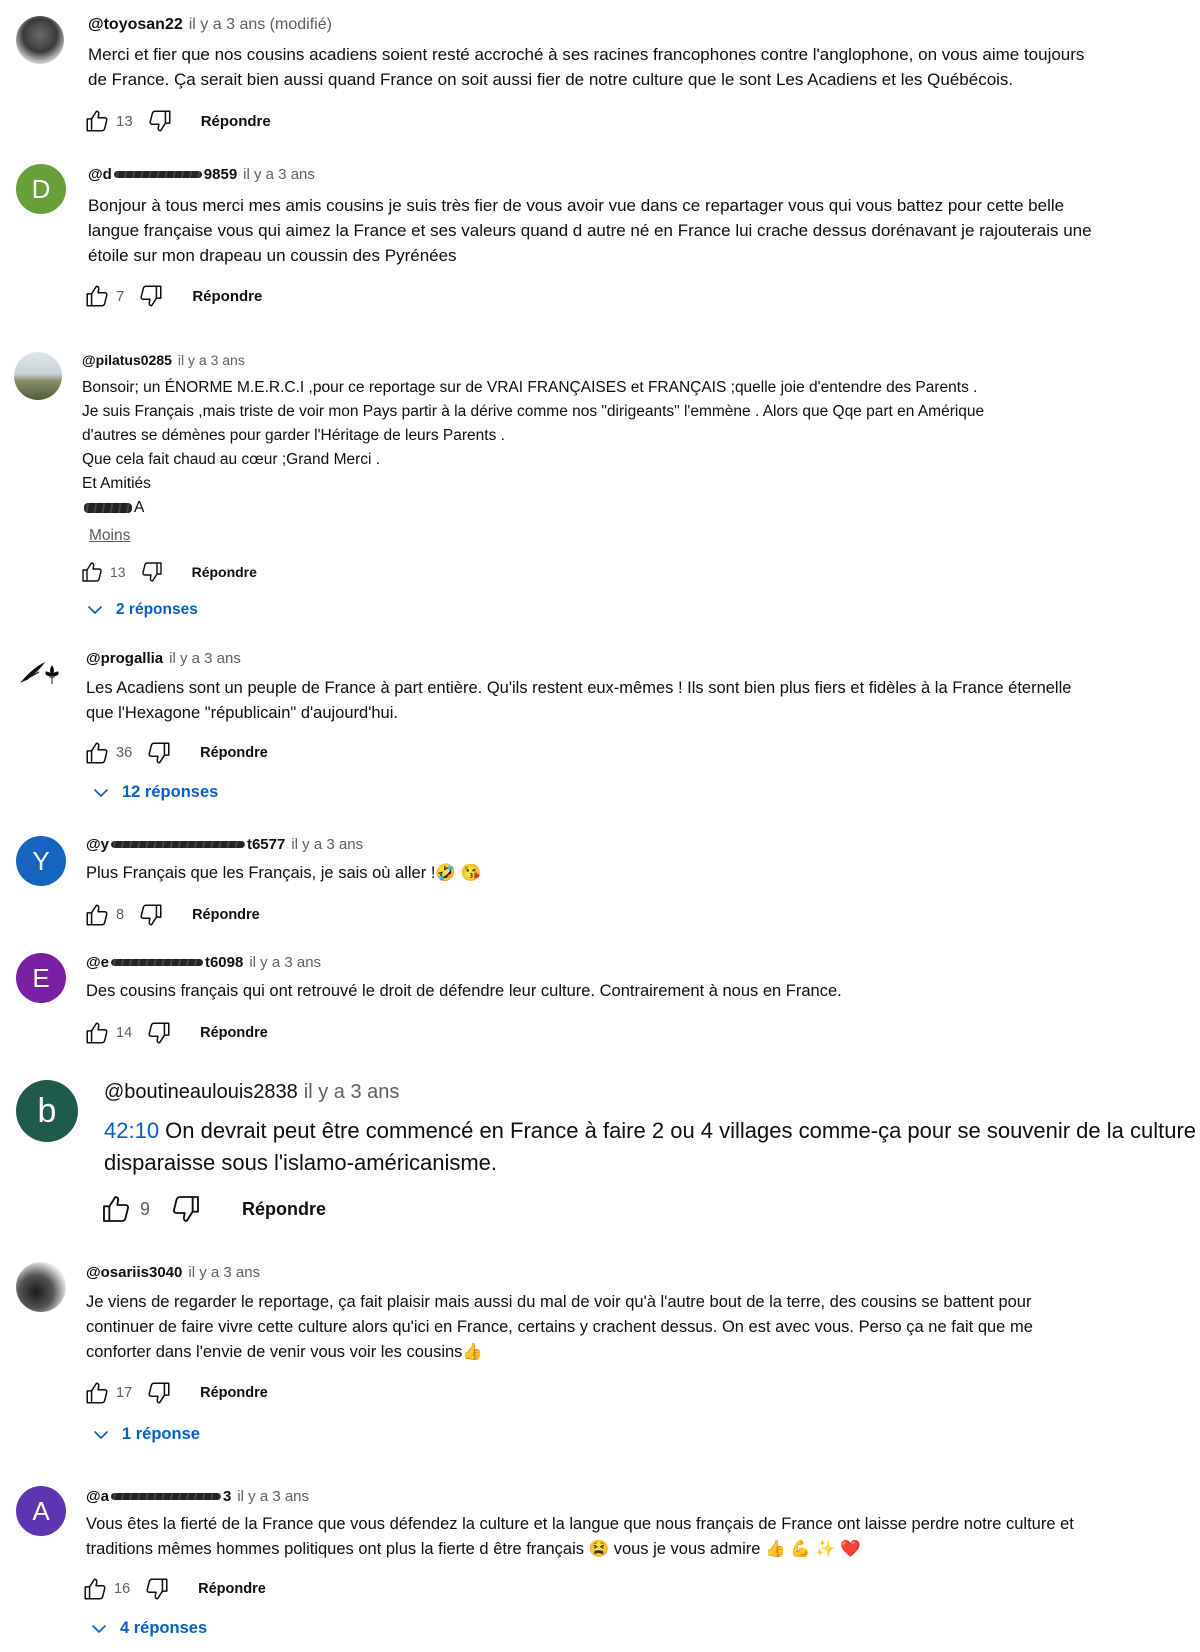 The width and height of the screenshot is (1200, 1652). What do you see at coordinates (41, 1511) in the screenshot?
I see `avatar: A` at bounding box center [41, 1511].